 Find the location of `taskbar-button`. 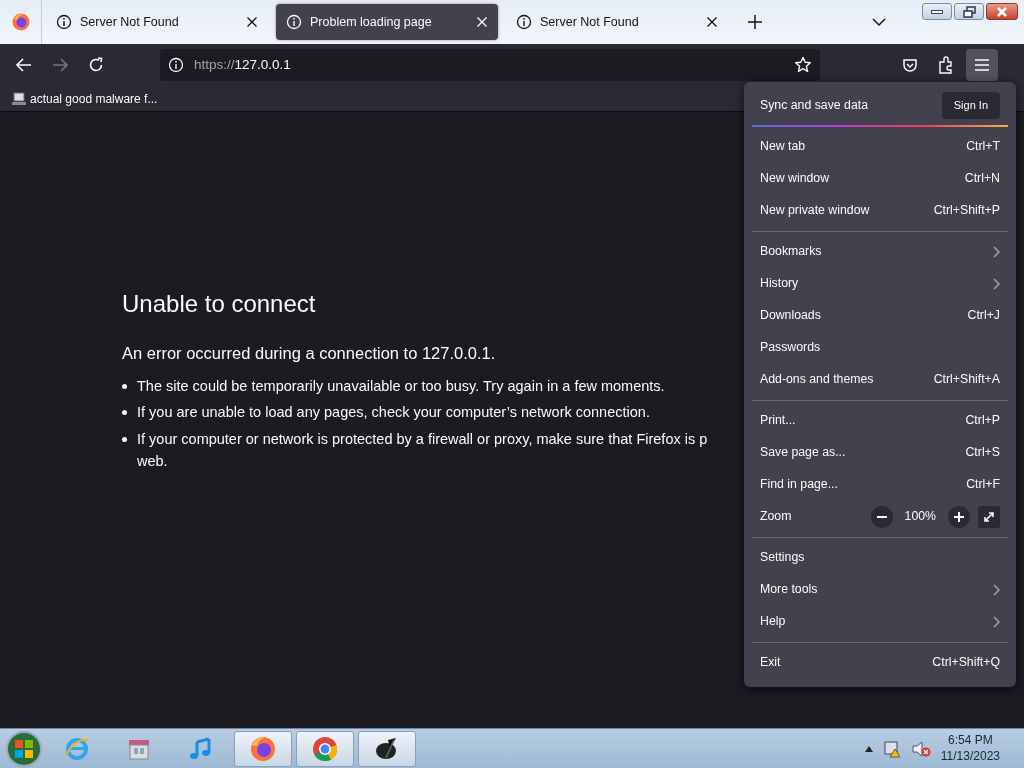

taskbar-button is located at coordinates (387, 748).